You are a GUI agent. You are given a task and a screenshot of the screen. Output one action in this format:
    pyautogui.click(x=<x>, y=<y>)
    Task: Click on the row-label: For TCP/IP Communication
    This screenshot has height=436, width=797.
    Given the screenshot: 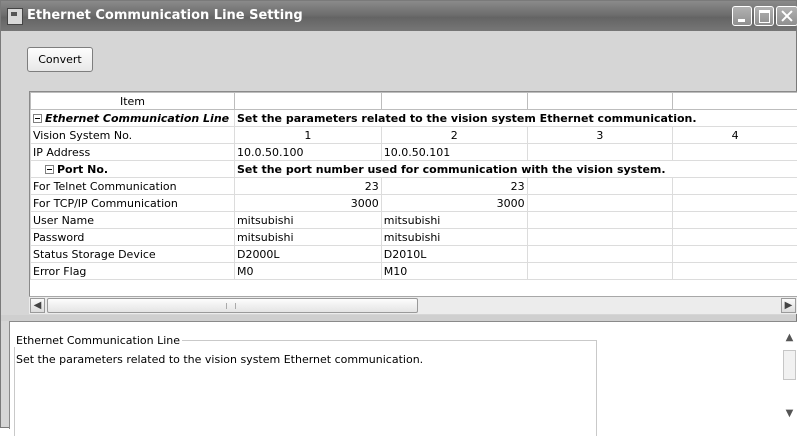 What is the action you would take?
    pyautogui.click(x=133, y=203)
    